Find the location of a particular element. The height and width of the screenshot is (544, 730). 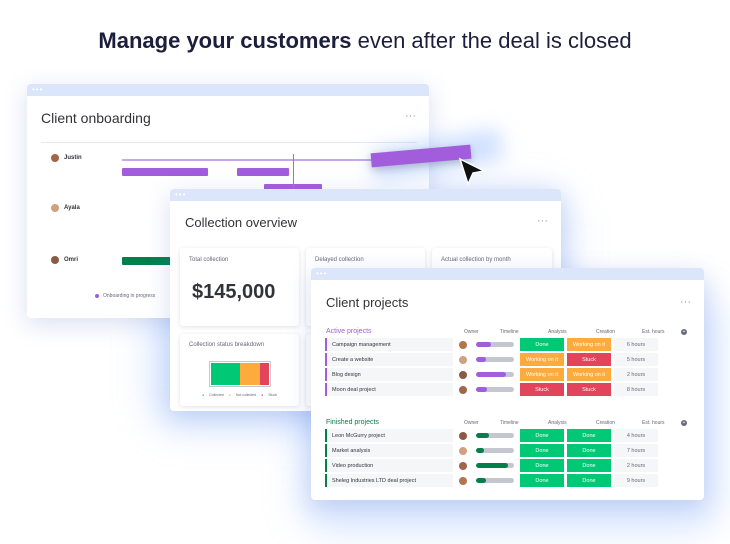

headline-rest: even after the deal is closed is located at coordinates (491, 40).